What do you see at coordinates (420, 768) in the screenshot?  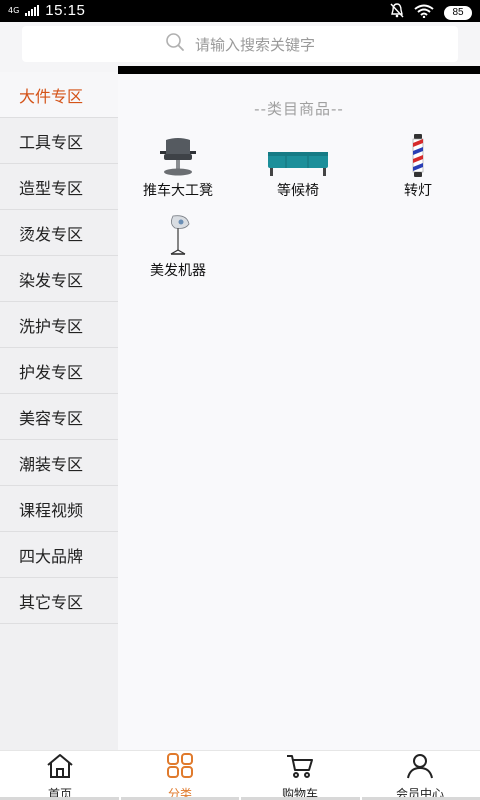 I see `user-icon` at bounding box center [420, 768].